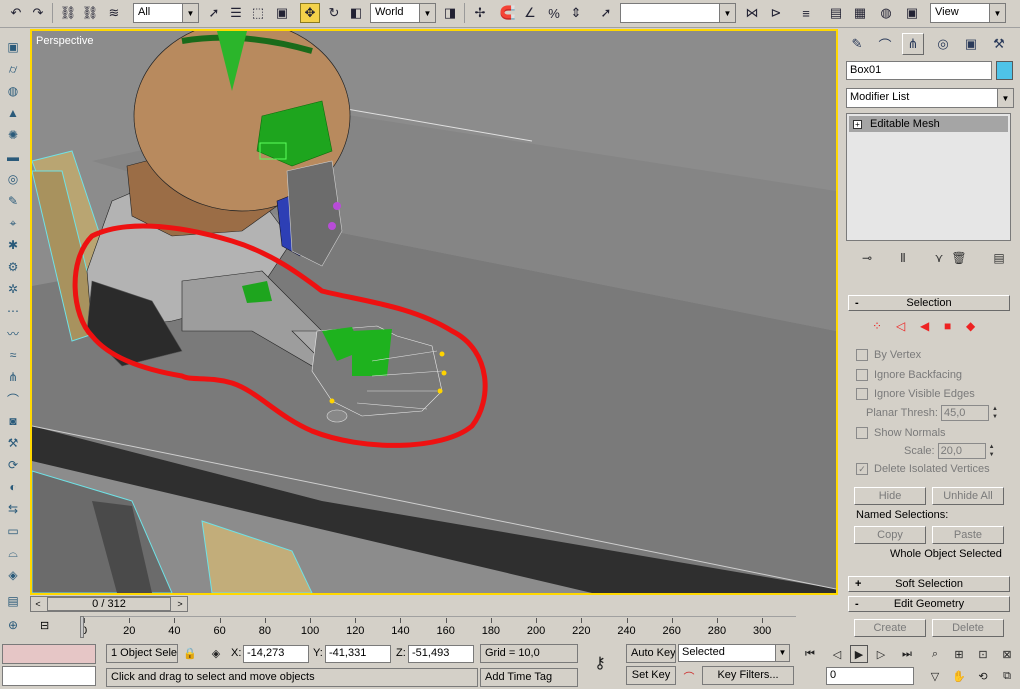 The width and height of the screenshot is (1020, 689). Describe the element at coordinates (857, 124) in the screenshot. I see `expand-icon: +` at that location.